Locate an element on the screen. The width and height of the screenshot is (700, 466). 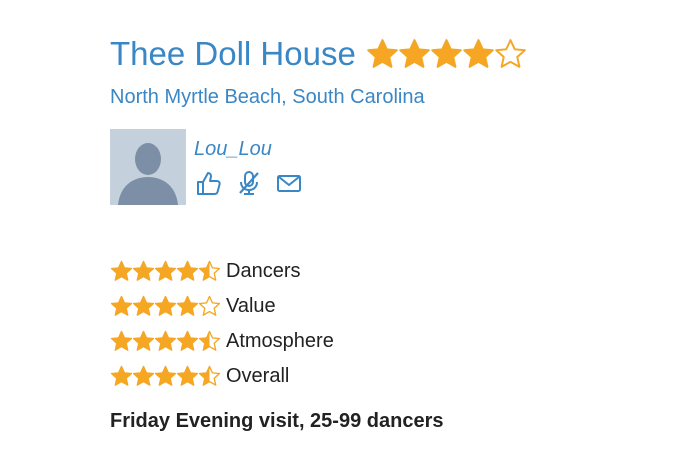
rating-row: Dancers is located at coordinates (222, 271).